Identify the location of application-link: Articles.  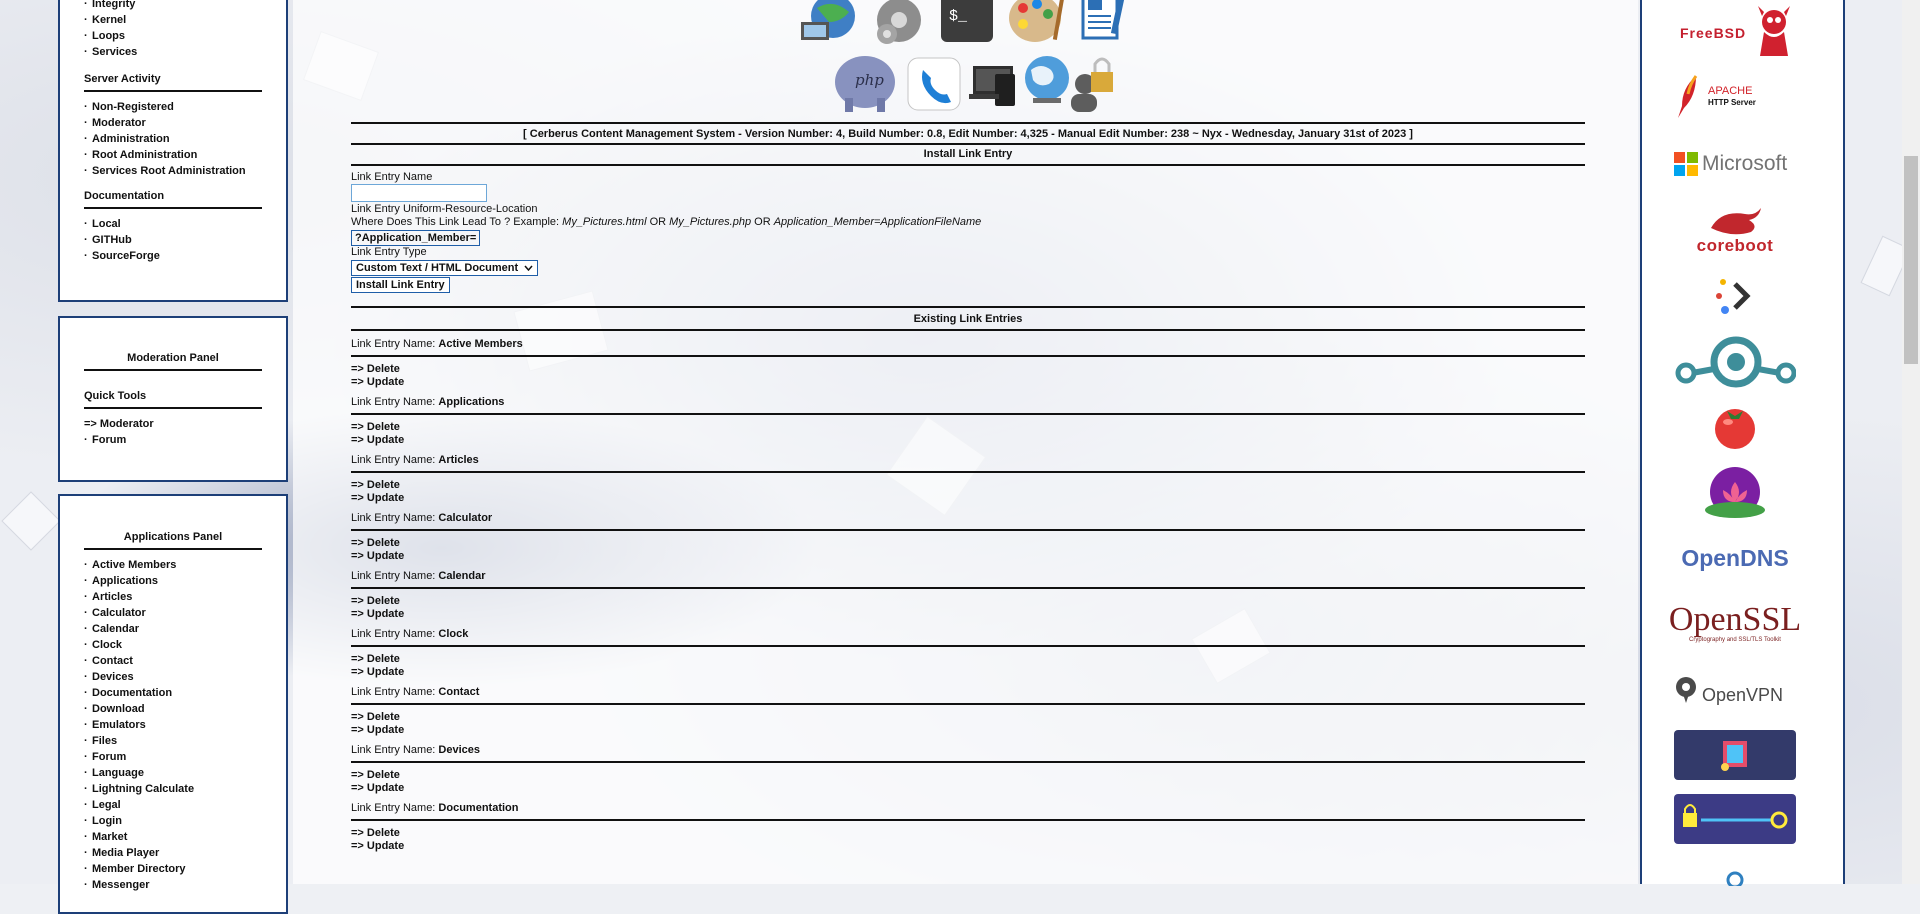
(173, 597).